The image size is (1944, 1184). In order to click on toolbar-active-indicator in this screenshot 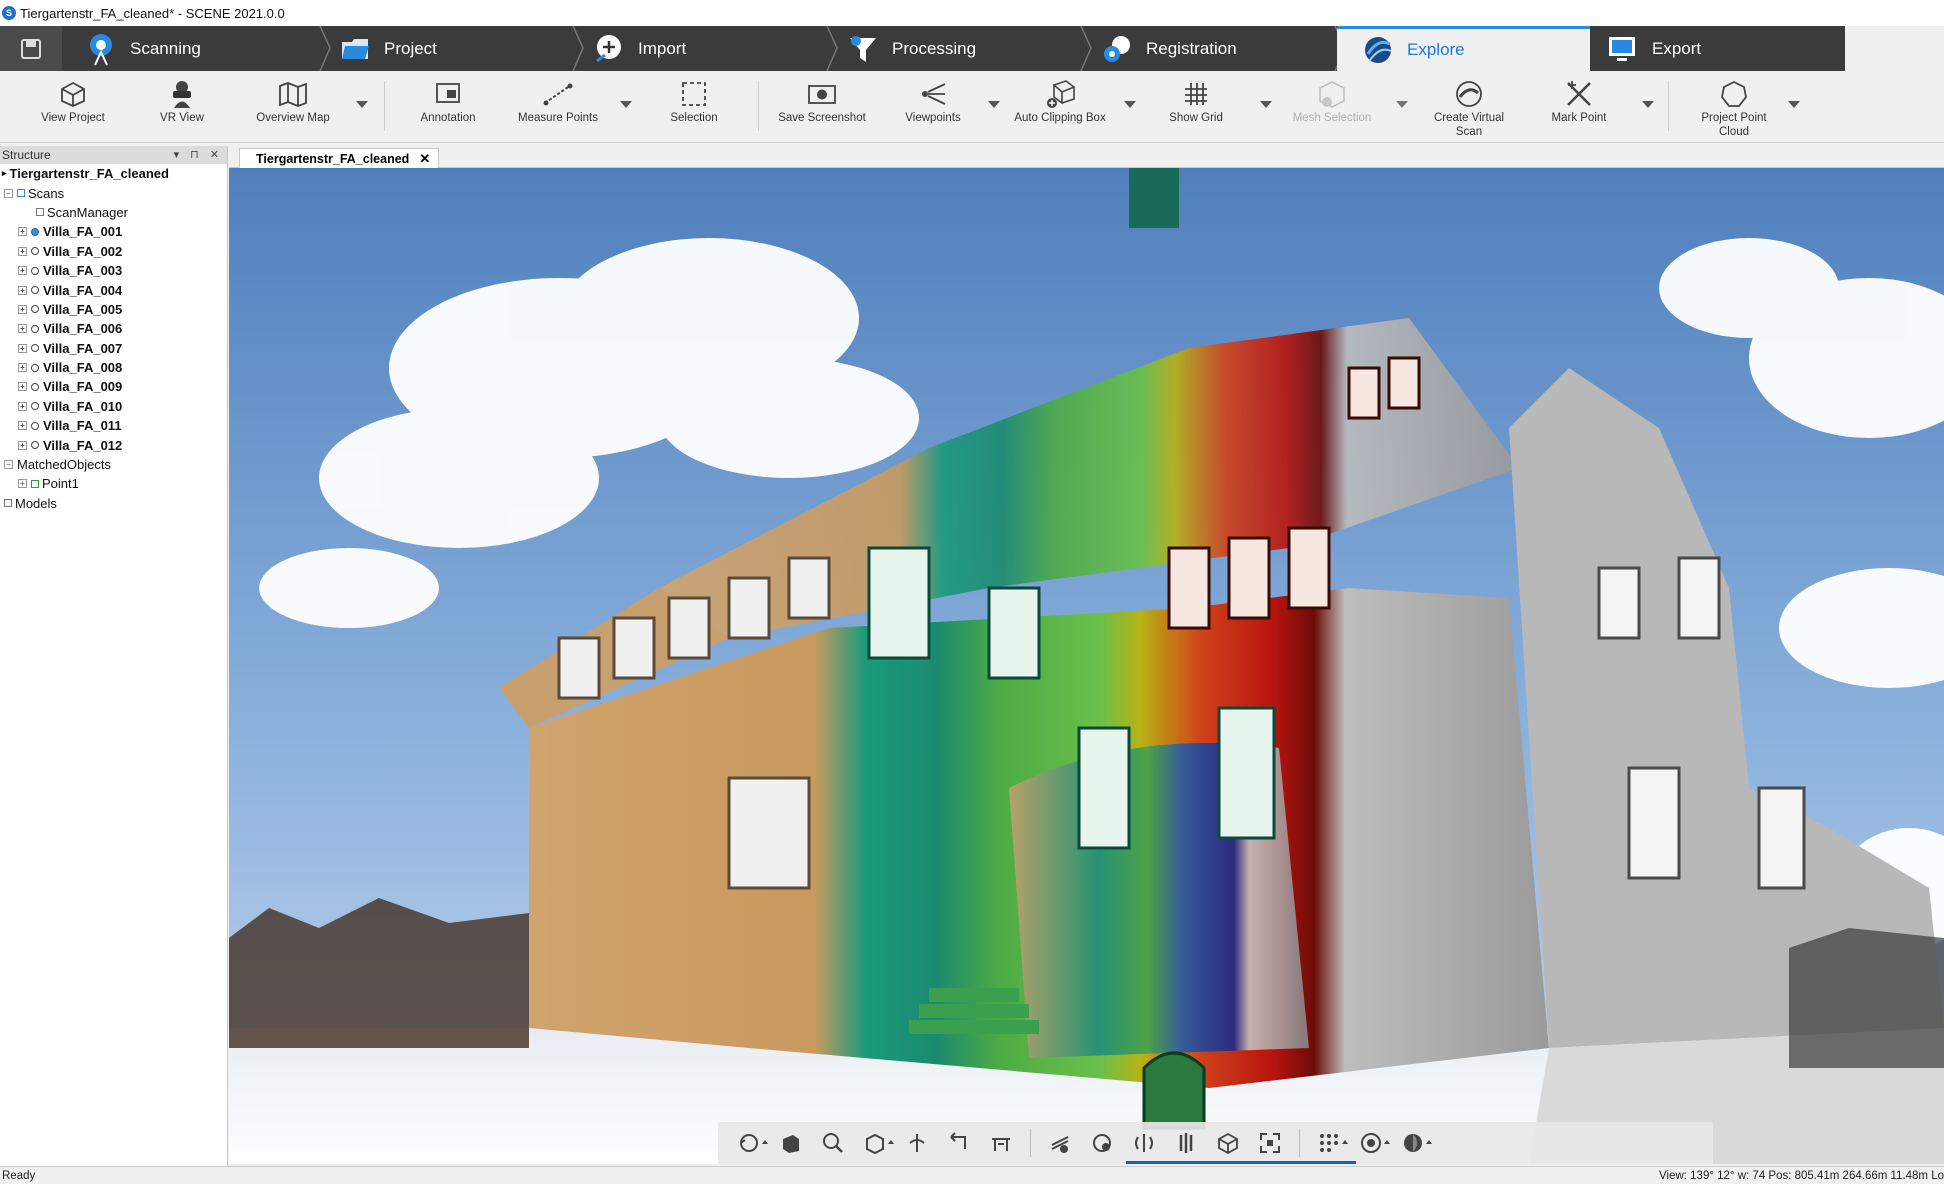, I will do `click(1241, 1162)`.